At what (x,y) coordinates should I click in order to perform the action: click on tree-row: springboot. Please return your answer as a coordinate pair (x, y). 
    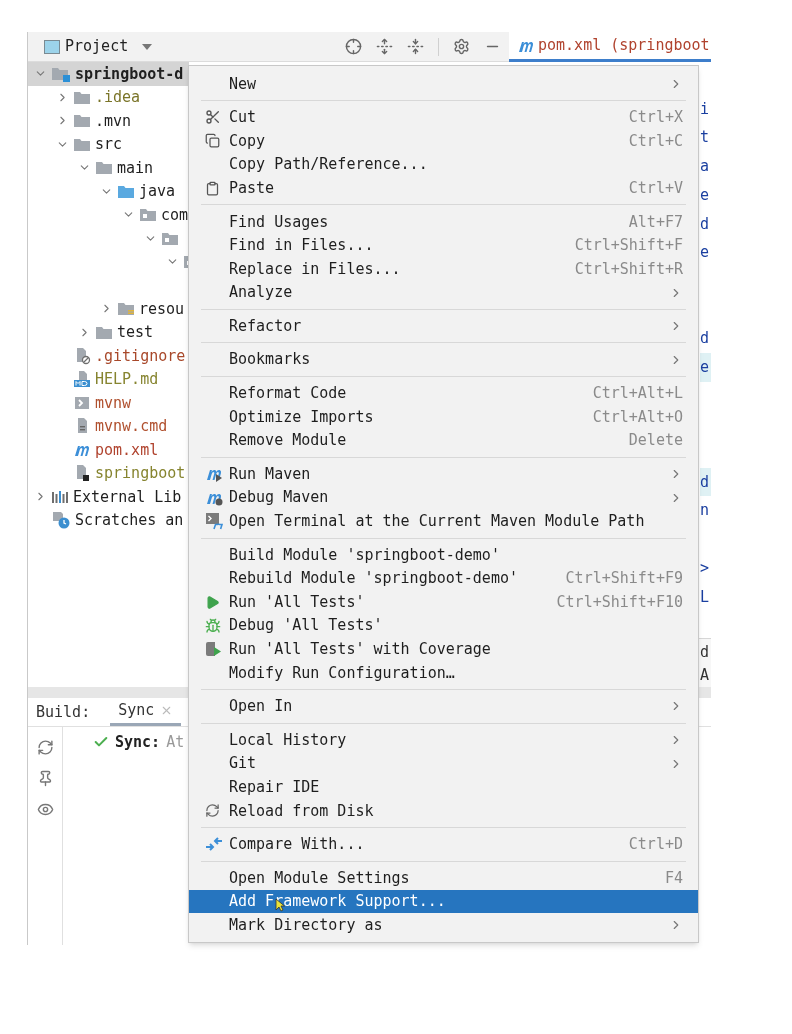
    Looking at the image, I should click on (108, 473).